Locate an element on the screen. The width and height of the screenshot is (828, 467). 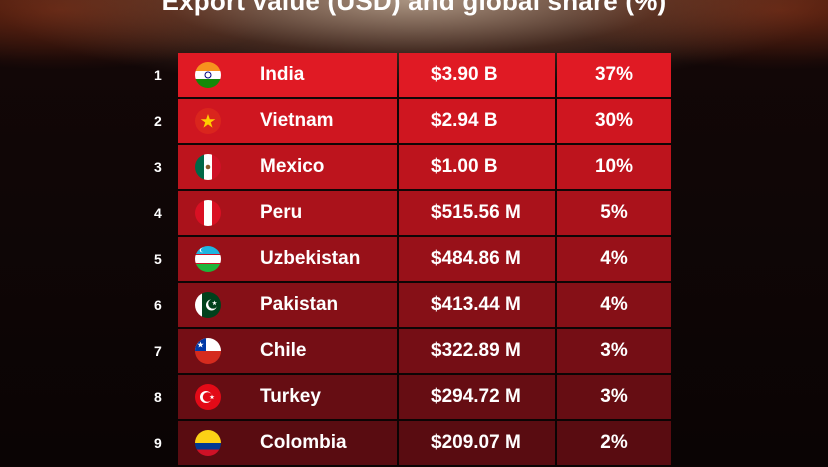
country-name: India is located at coordinates (282, 74).